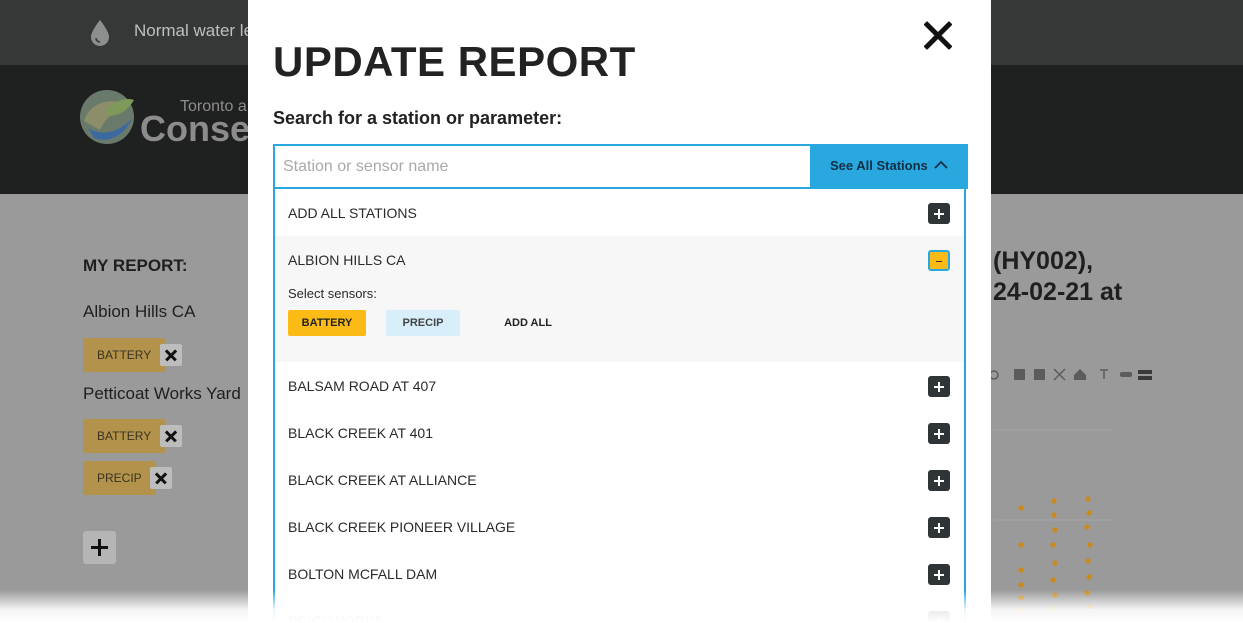 The image size is (1243, 623). What do you see at coordinates (1043, 261) in the screenshot?
I see `chart-title-line: (HY002),` at bounding box center [1043, 261].